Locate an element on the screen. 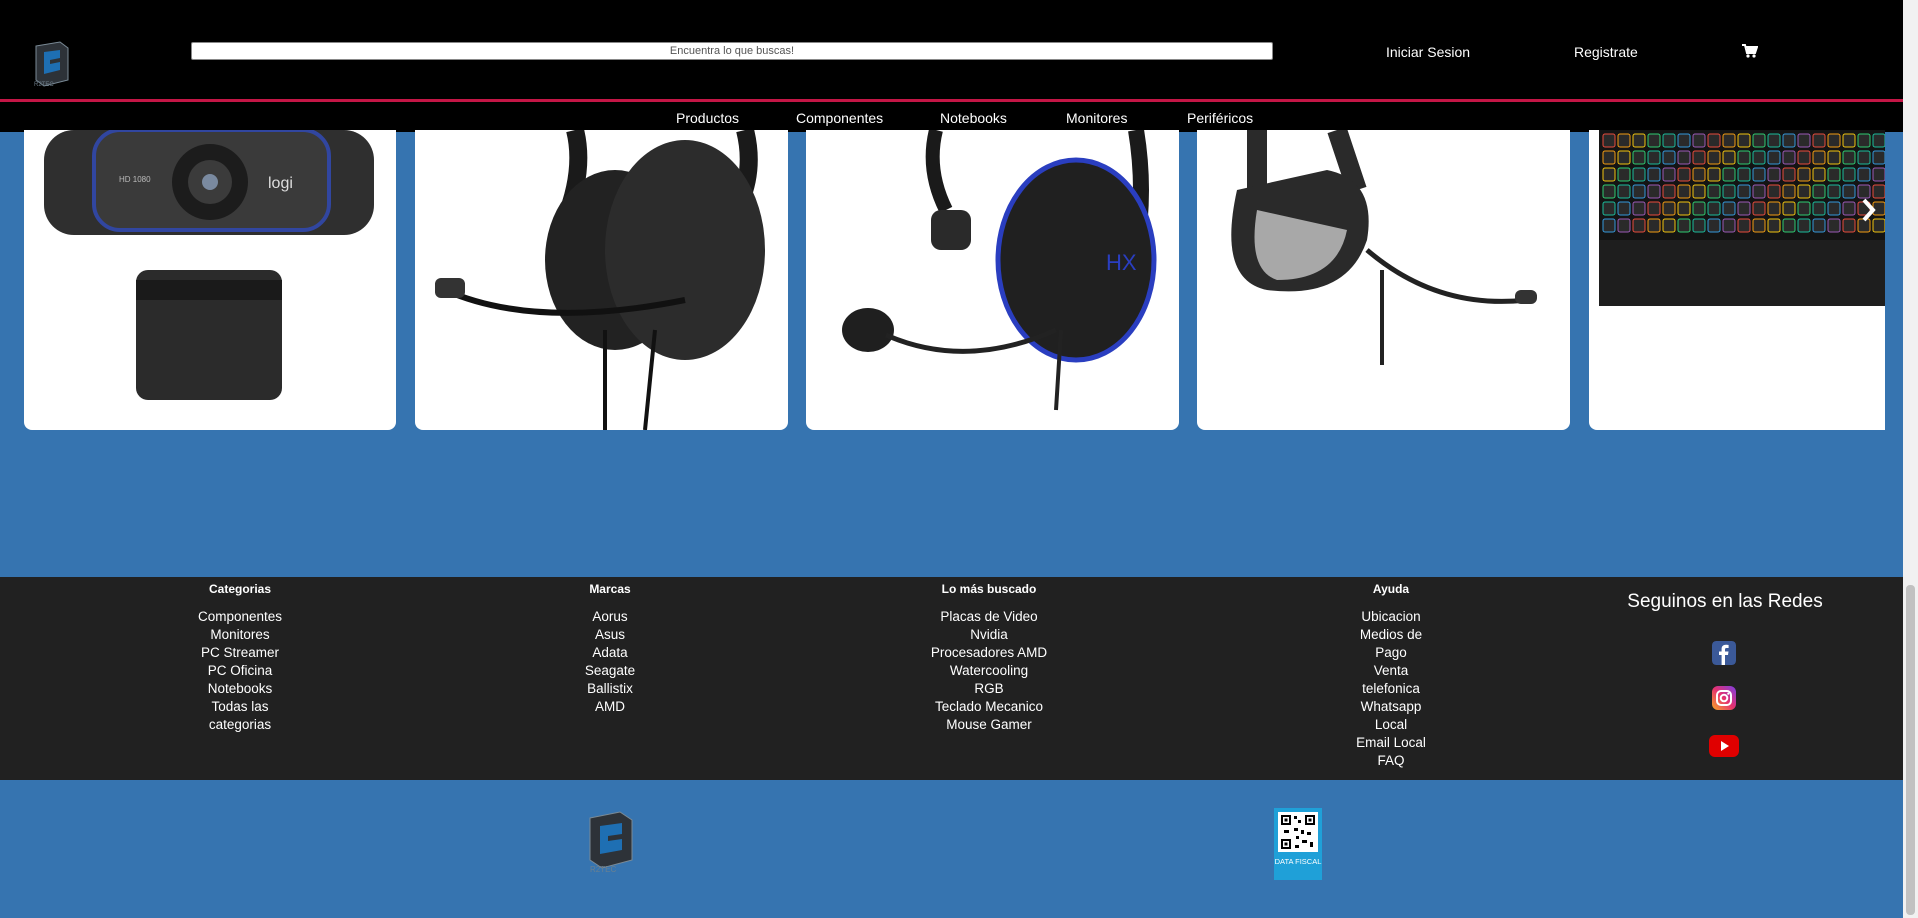 Image resolution: width=1918 pixels, height=918 pixels. footer-link: Asus is located at coordinates (610, 635).